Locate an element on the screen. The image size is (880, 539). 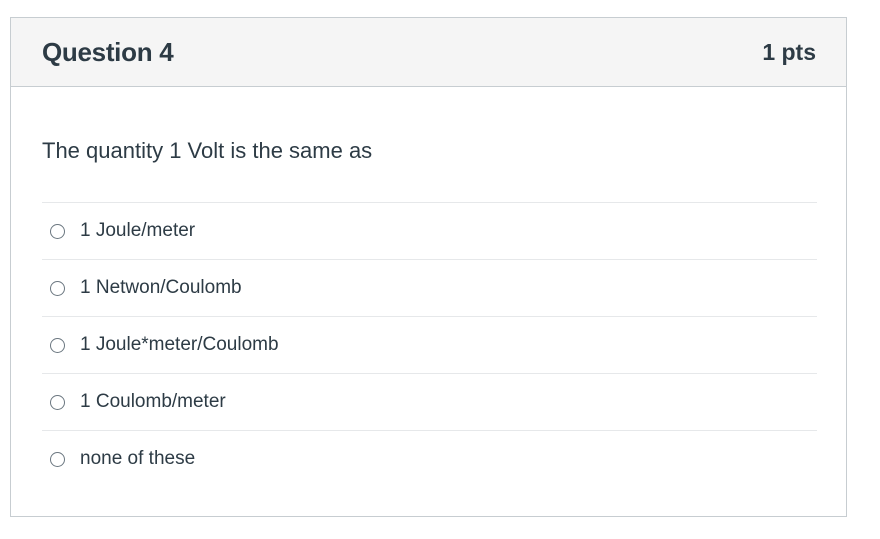
answer-label: 1 Joule/meter is located at coordinates (138, 230).